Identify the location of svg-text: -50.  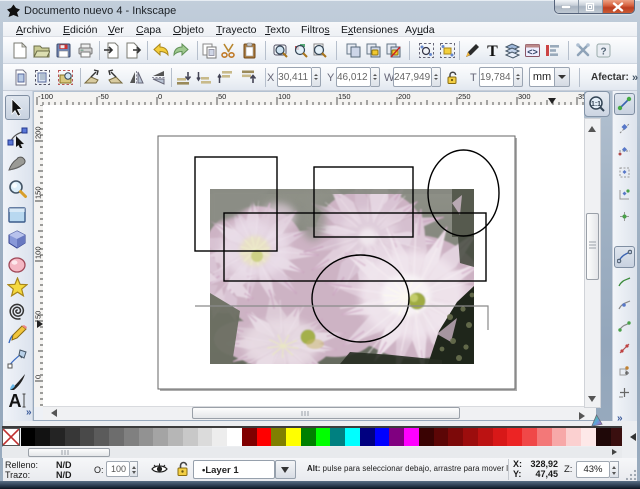
(103, 96).